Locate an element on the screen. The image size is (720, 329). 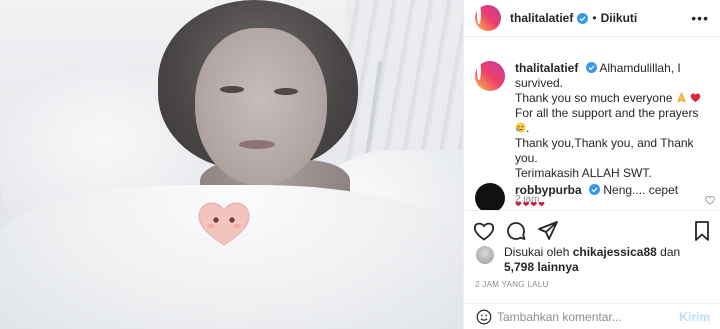
save-bookmark-icon is located at coordinates (702, 231).